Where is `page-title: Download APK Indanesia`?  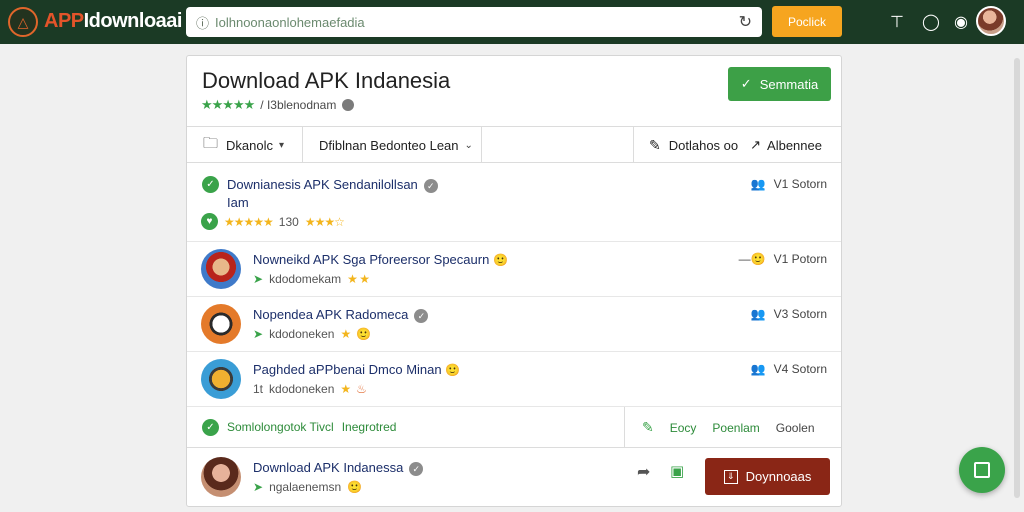 page-title: Download APK Indanesia is located at coordinates (326, 80).